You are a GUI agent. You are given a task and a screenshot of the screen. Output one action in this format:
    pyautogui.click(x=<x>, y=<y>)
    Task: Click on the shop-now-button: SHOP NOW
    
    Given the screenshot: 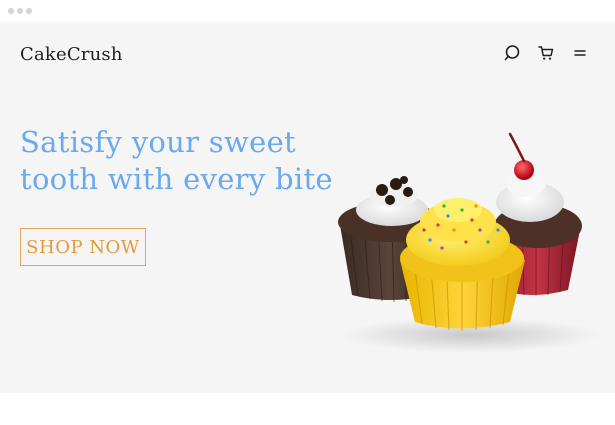 What is the action you would take?
    pyautogui.click(x=83, y=247)
    